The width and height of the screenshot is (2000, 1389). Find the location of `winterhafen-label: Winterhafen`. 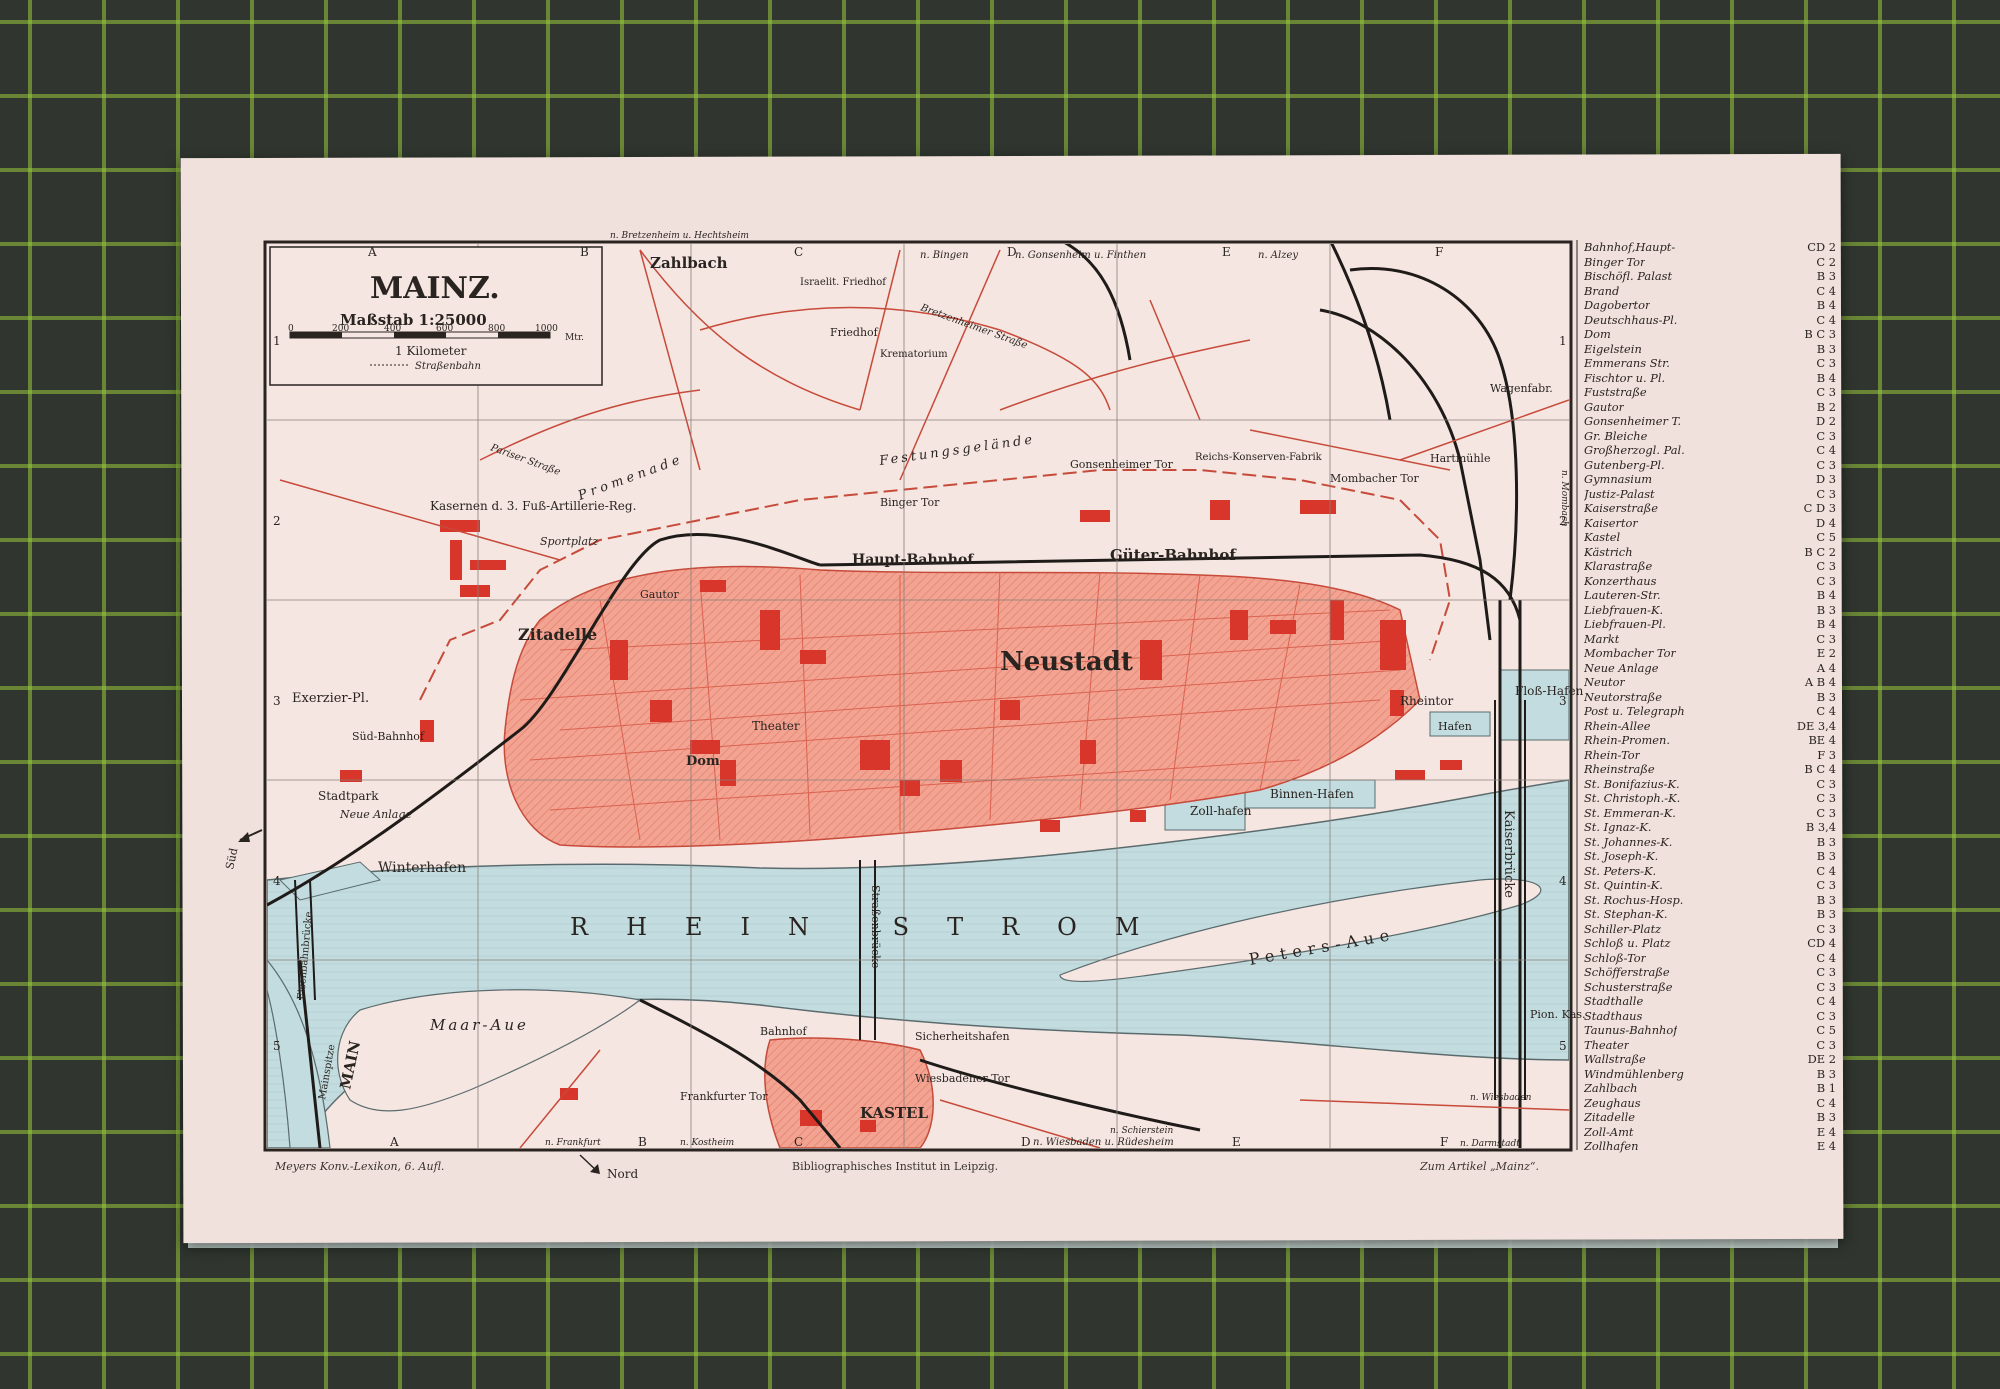

winterhafen-label: Winterhafen is located at coordinates (422, 868).